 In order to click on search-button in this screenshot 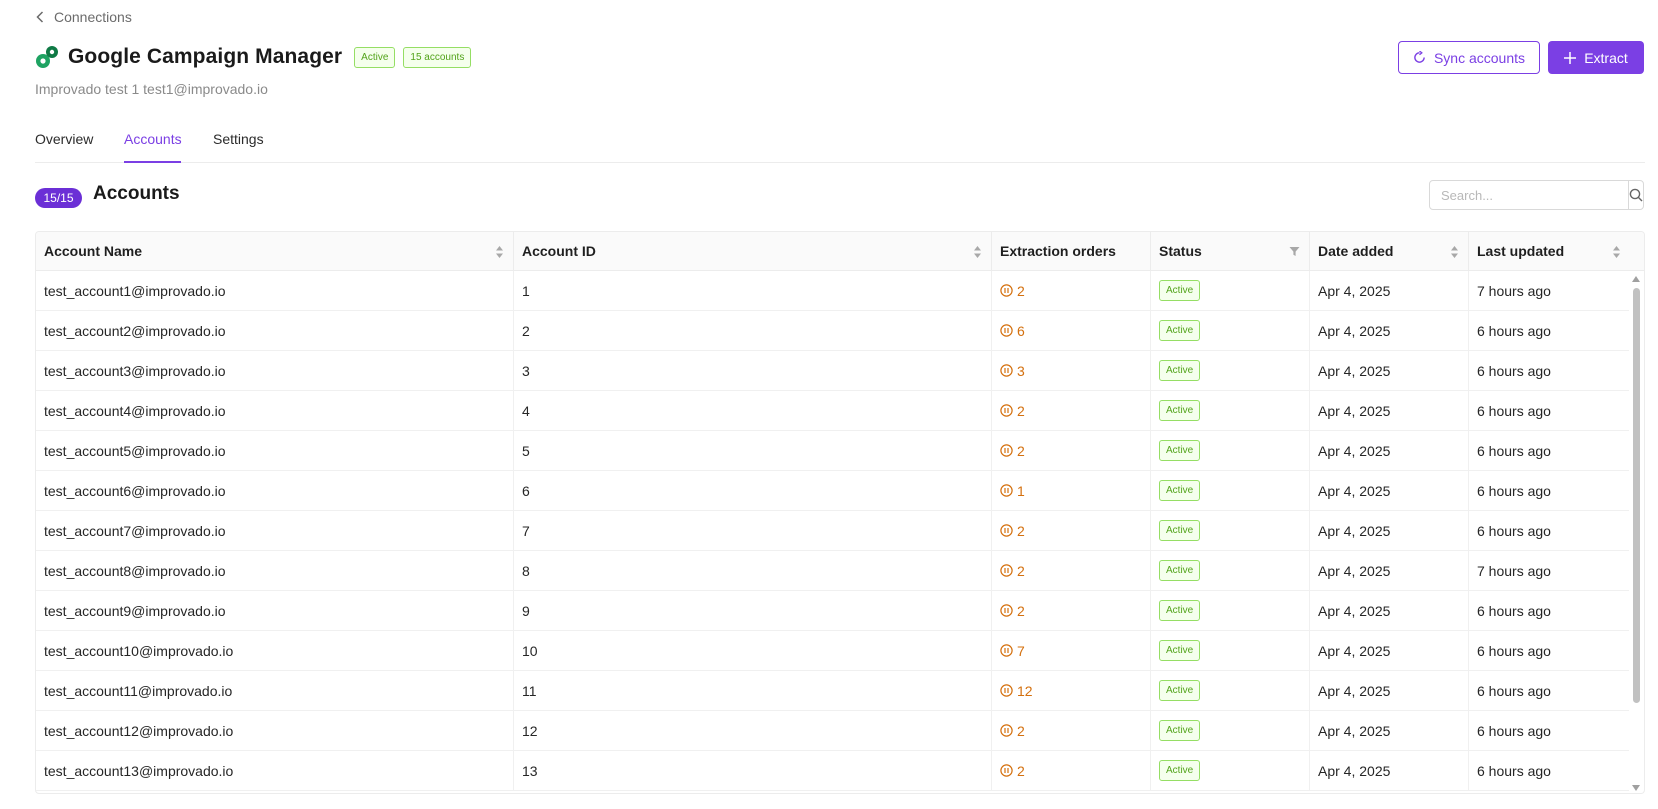, I will do `click(1635, 195)`.